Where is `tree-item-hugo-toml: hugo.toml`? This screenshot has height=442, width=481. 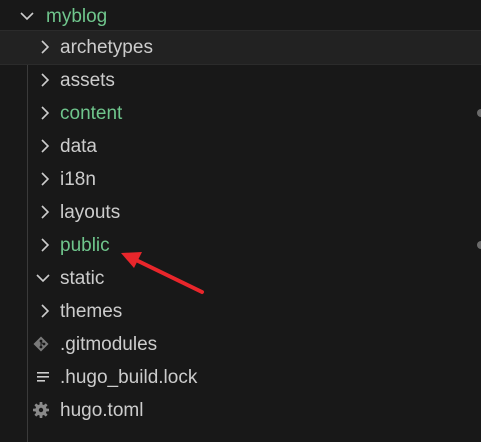 tree-item-hugo-toml: hugo.toml is located at coordinates (240, 410).